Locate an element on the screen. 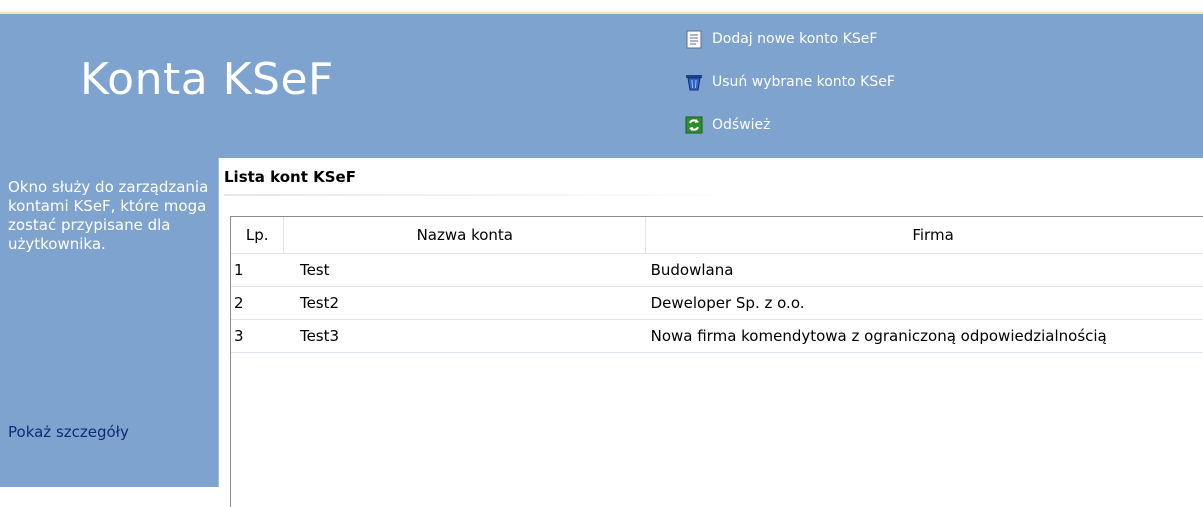 The image size is (1203, 507). table-row: 1 Test Budowlana is located at coordinates (717, 270).